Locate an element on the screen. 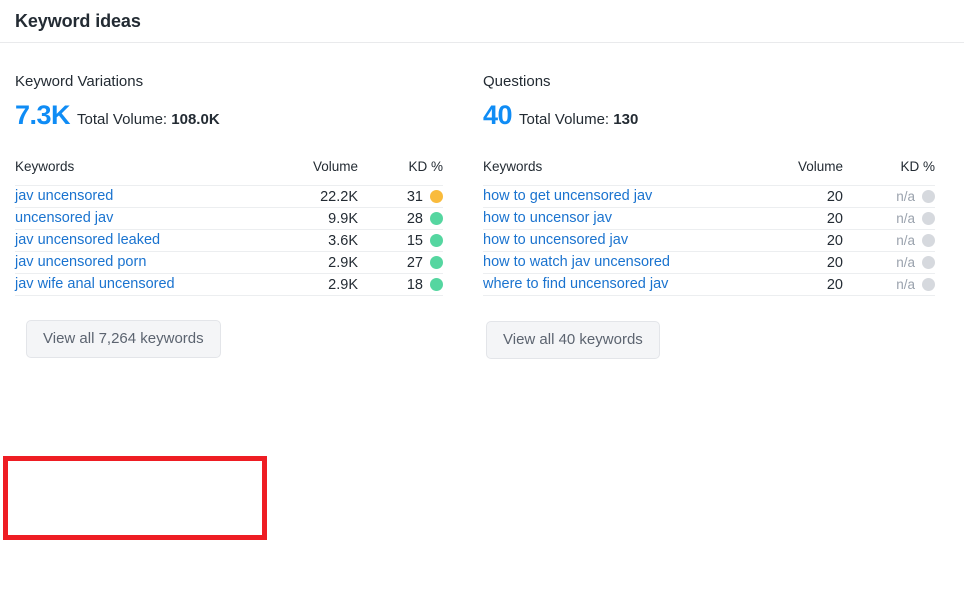  table-row: jav uncensored 22.2K 31 is located at coordinates (229, 196).